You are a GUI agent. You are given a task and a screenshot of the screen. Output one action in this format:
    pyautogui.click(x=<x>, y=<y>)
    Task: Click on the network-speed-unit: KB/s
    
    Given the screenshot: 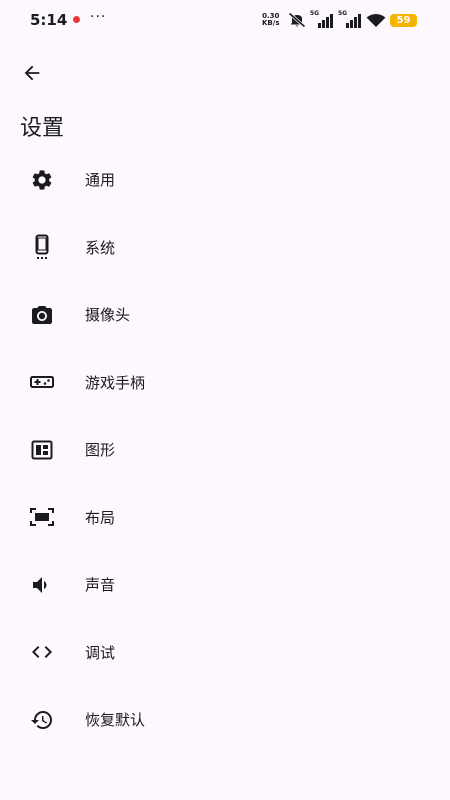 What is the action you would take?
    pyautogui.click(x=271, y=23)
    